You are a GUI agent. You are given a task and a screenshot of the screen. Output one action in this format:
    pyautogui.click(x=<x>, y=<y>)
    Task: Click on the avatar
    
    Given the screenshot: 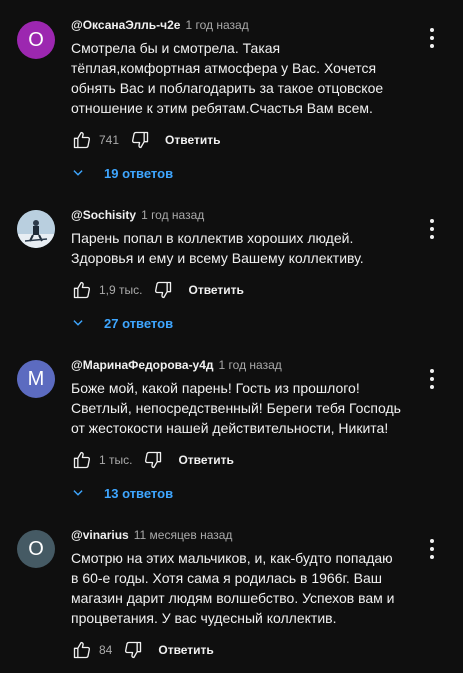 What is the action you would take?
    pyautogui.click(x=36, y=229)
    